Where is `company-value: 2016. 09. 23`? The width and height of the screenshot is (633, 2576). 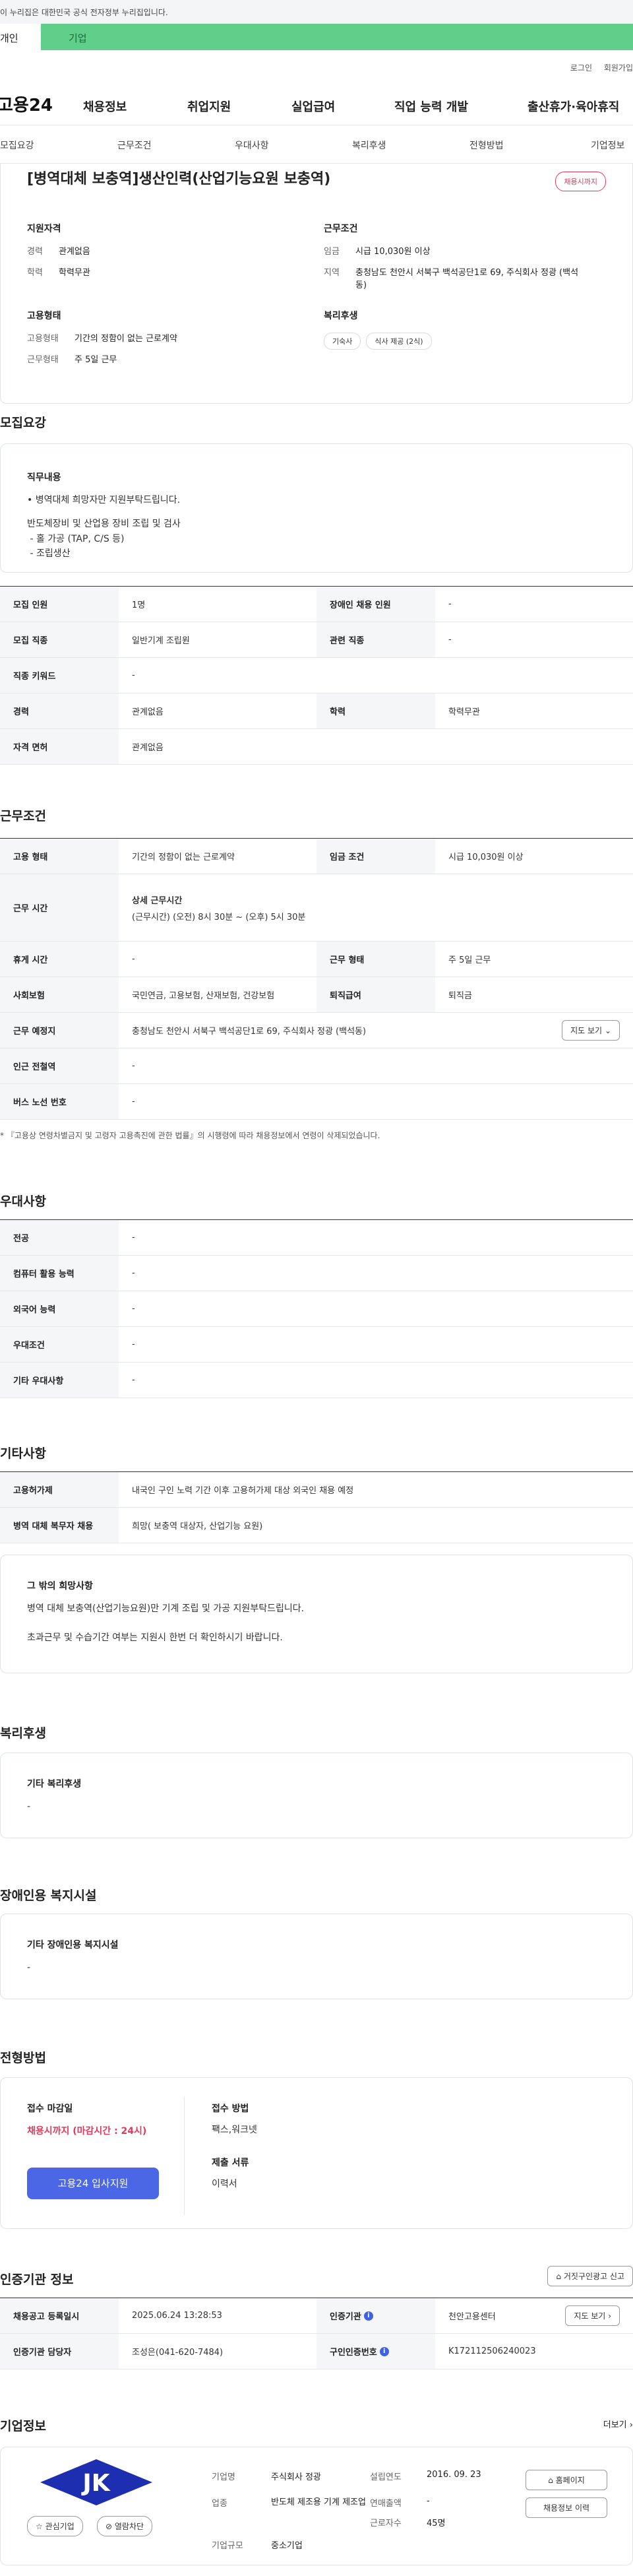 company-value: 2016. 09. 23 is located at coordinates (454, 2475).